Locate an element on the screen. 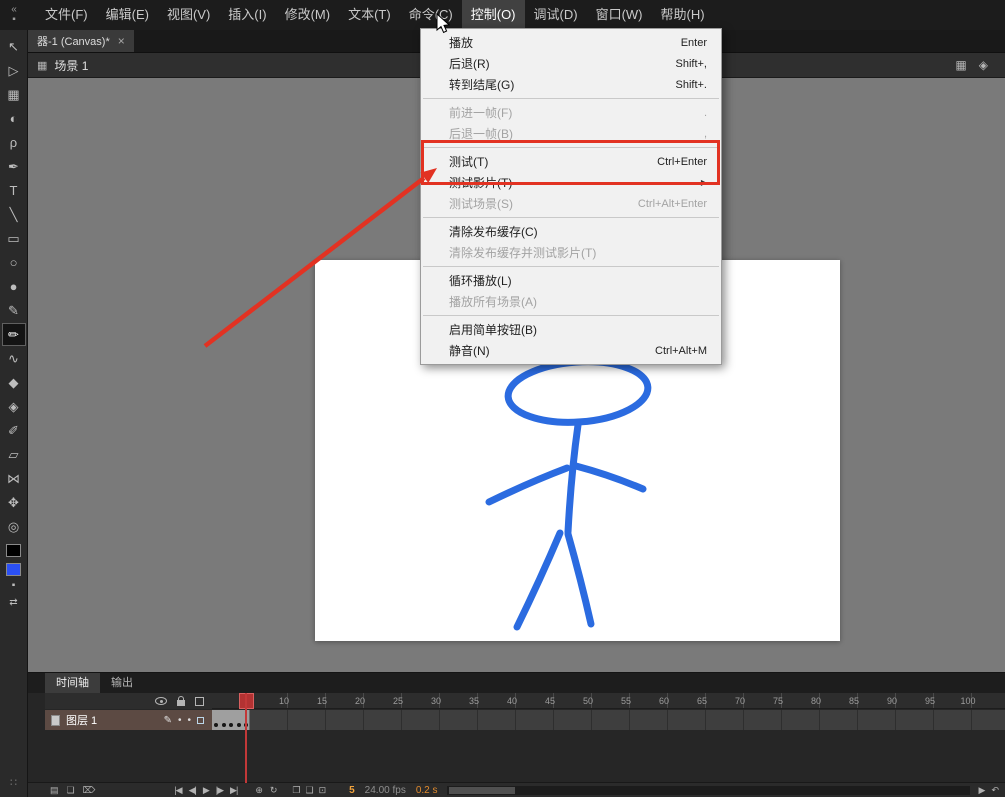  selection-tool-button: ↖ is located at coordinates (14, 46).